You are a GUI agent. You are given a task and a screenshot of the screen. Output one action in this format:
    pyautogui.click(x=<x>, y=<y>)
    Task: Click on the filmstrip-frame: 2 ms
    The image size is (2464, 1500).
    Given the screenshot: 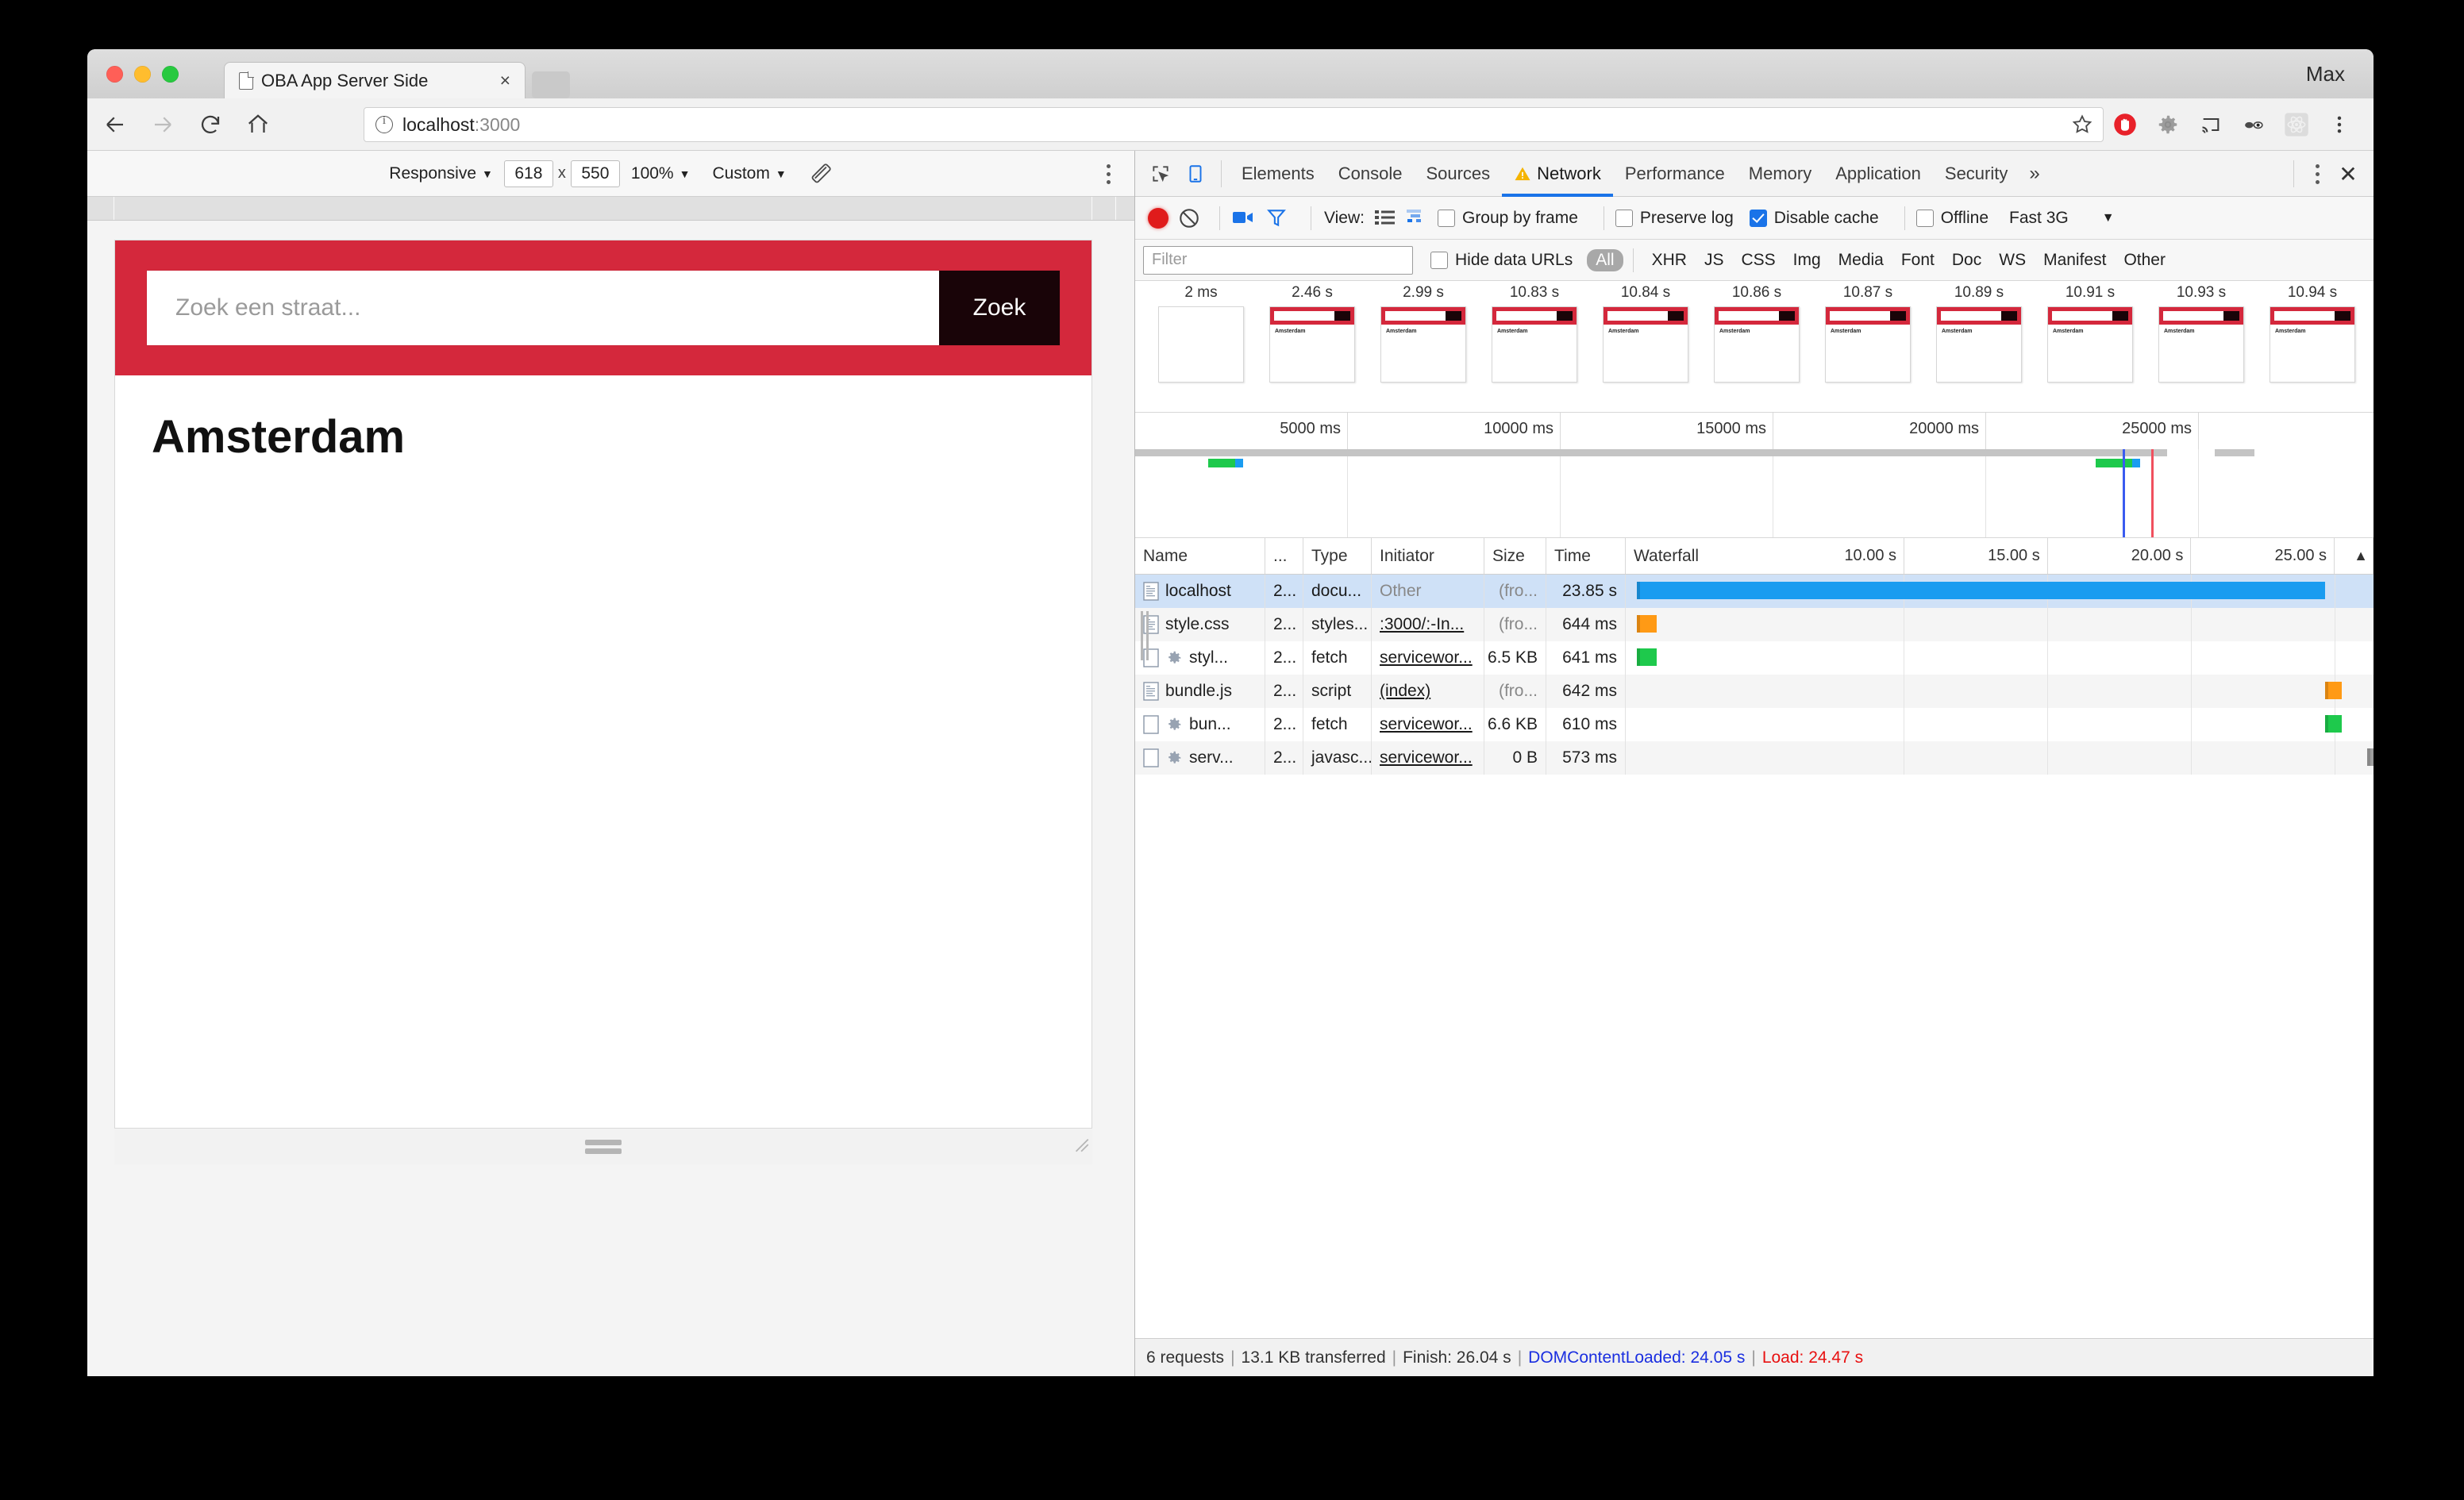 What is the action you would take?
    pyautogui.click(x=1201, y=333)
    